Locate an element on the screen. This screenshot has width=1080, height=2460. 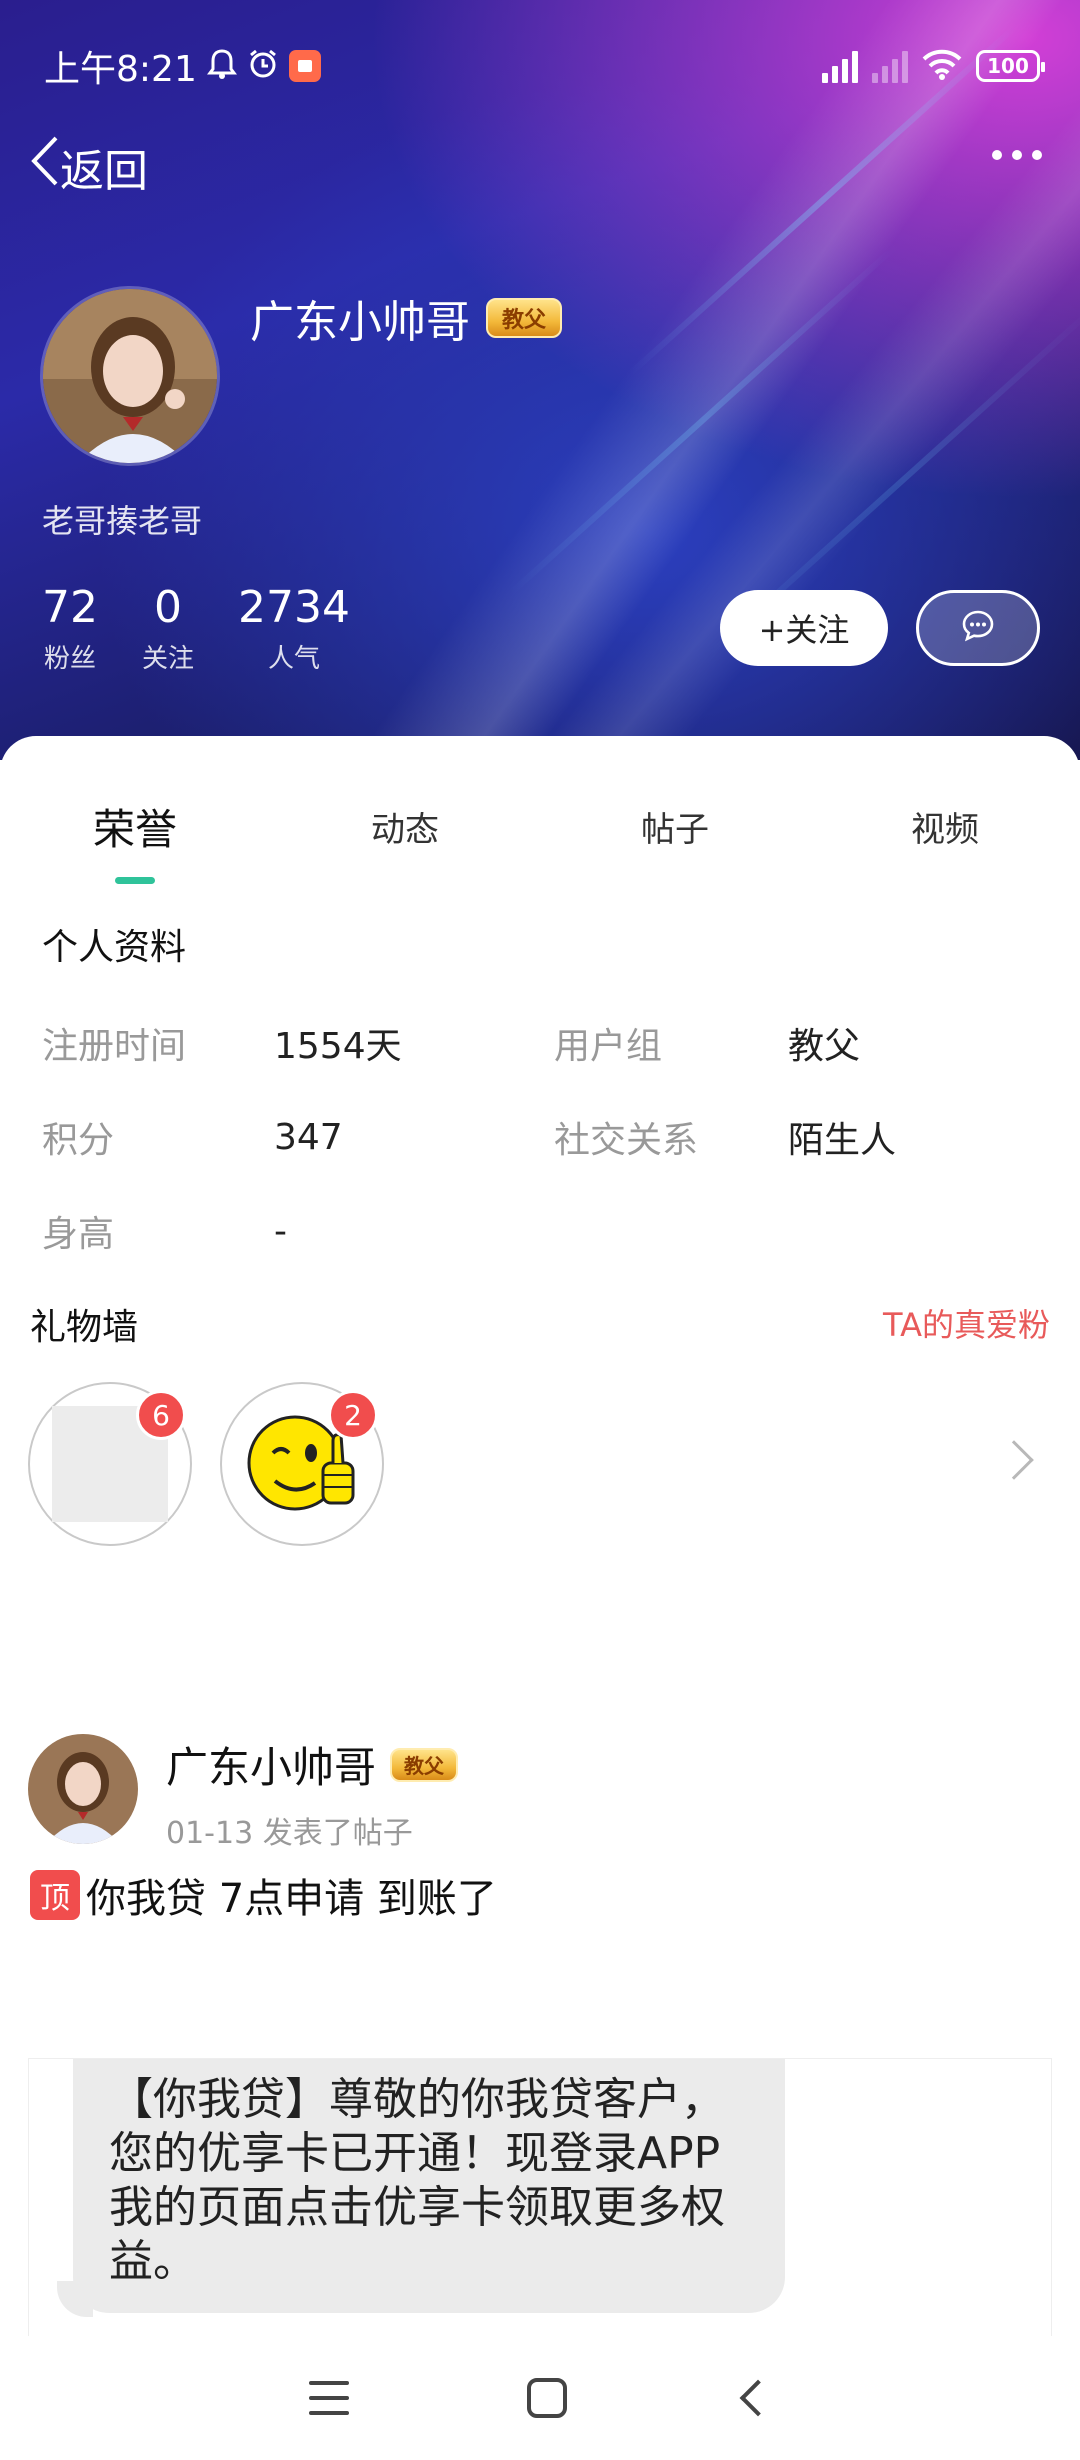
tab-label: 帖子 is located at coordinates (675, 830).